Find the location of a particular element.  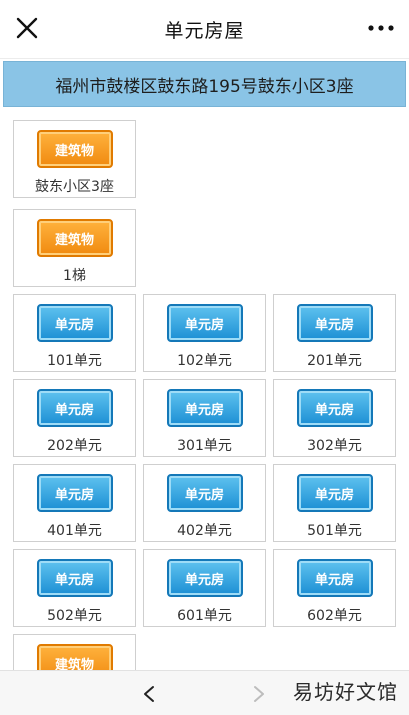

address-banner: 福州市鼓楼区鼓东路195号鼓东小区3座 is located at coordinates (204, 84).